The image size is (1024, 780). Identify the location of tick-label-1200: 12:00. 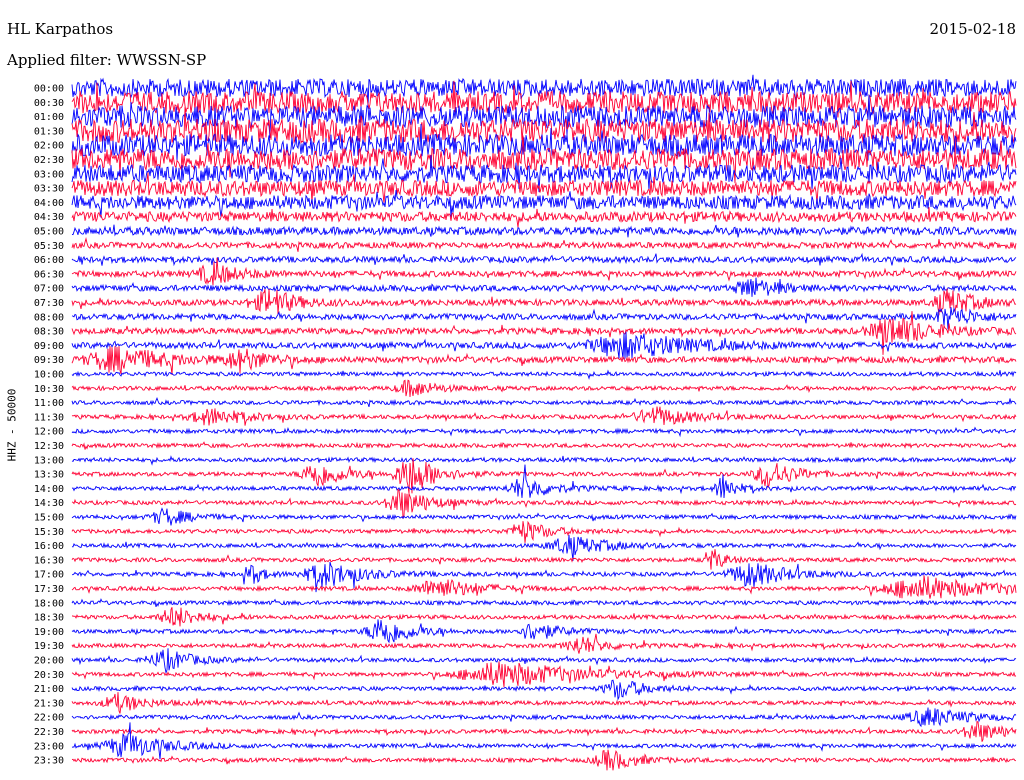
(49, 432).